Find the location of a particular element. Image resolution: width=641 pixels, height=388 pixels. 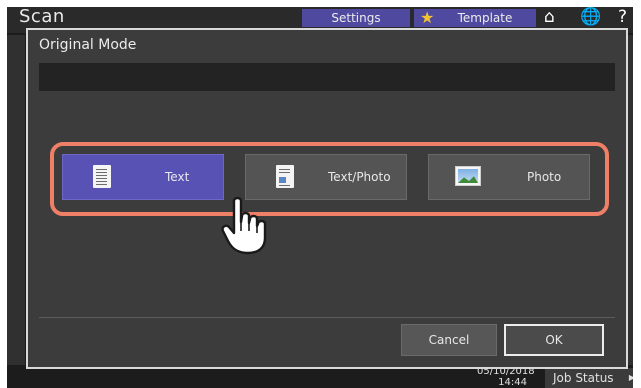

clock-time: 14:44 is located at coordinates (512, 382).